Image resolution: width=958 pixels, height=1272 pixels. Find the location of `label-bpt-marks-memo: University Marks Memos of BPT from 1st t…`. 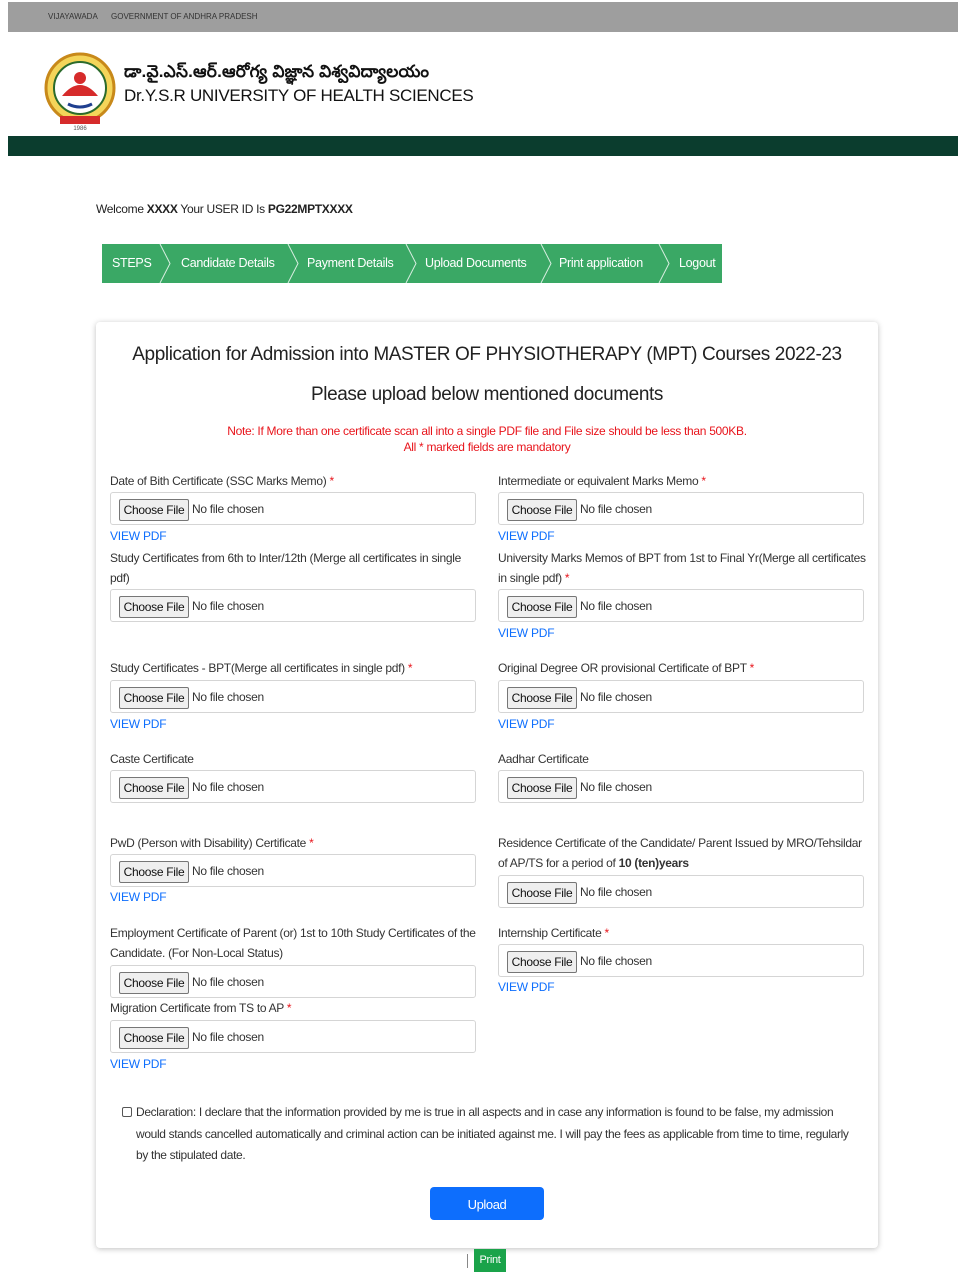

label-bpt-marks-memo: University Marks Memos of BPT from 1st t… is located at coordinates (682, 568).